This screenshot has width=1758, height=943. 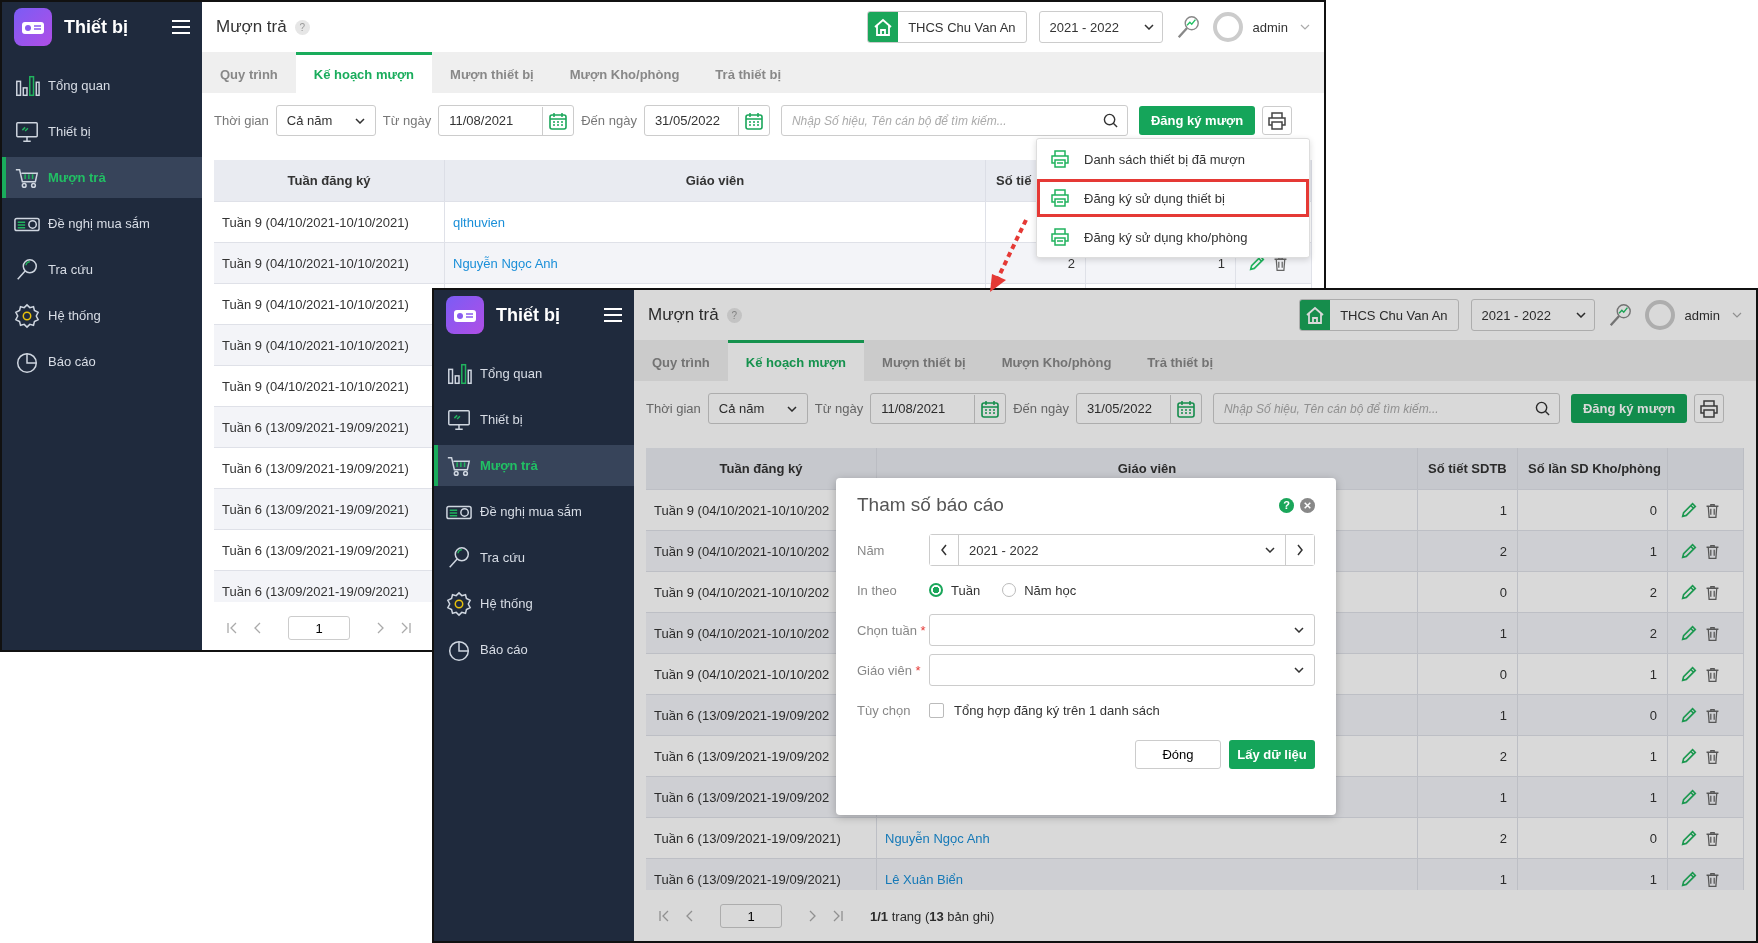 What do you see at coordinates (27, 315) in the screenshot?
I see `settings-icon` at bounding box center [27, 315].